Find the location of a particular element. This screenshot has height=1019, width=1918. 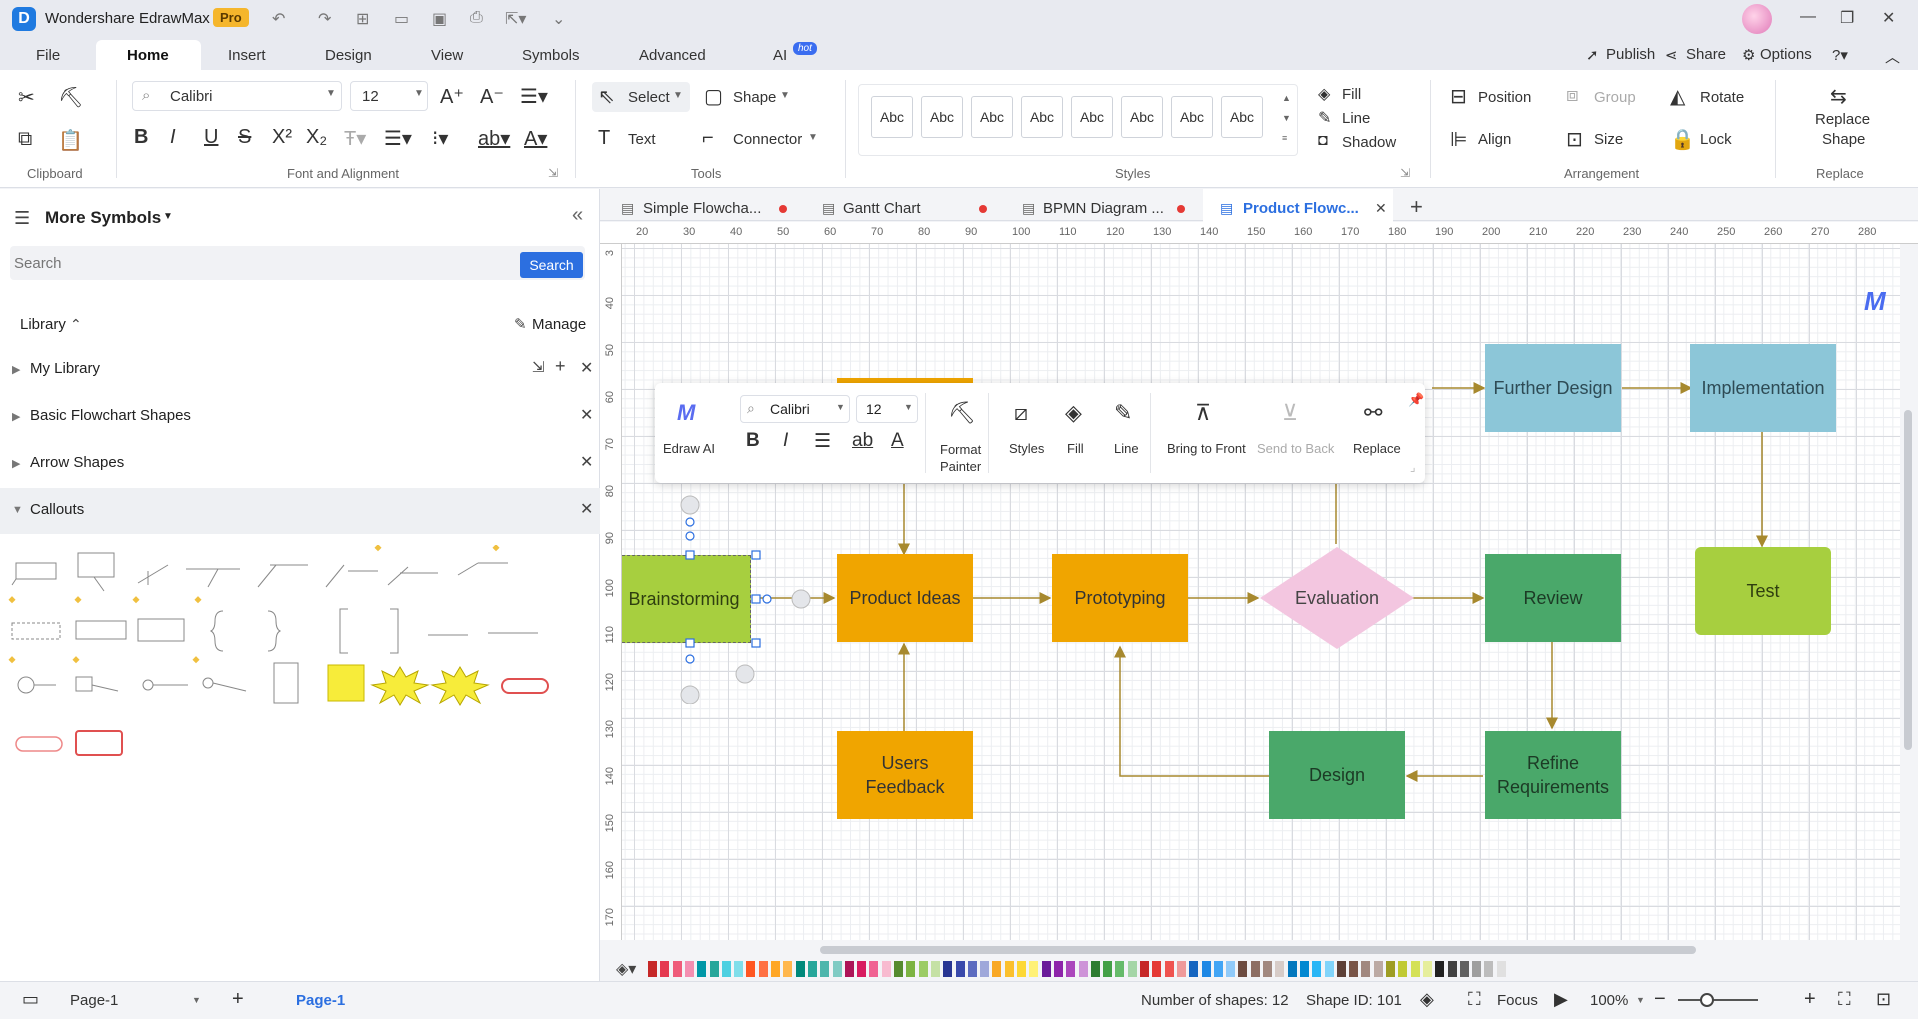

pin-icon: 📌 is located at coordinates (1416, 400).